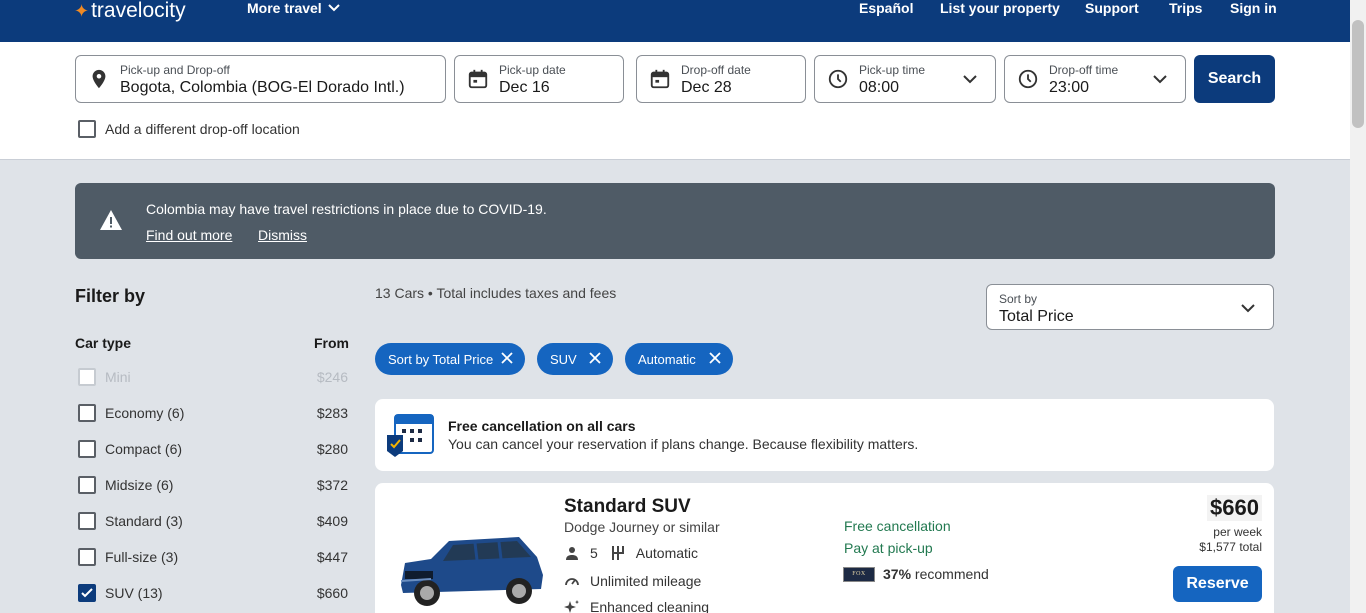  What do you see at coordinates (572, 553) in the screenshot?
I see `person-icon` at bounding box center [572, 553].